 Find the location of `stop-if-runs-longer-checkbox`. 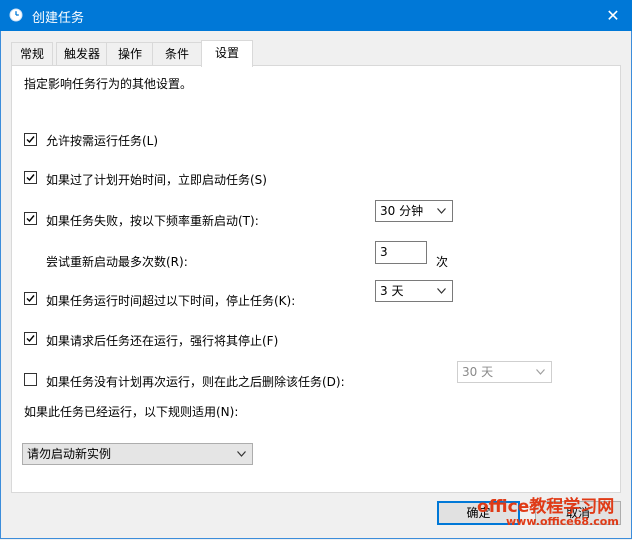

stop-if-runs-longer-checkbox is located at coordinates (30, 298).